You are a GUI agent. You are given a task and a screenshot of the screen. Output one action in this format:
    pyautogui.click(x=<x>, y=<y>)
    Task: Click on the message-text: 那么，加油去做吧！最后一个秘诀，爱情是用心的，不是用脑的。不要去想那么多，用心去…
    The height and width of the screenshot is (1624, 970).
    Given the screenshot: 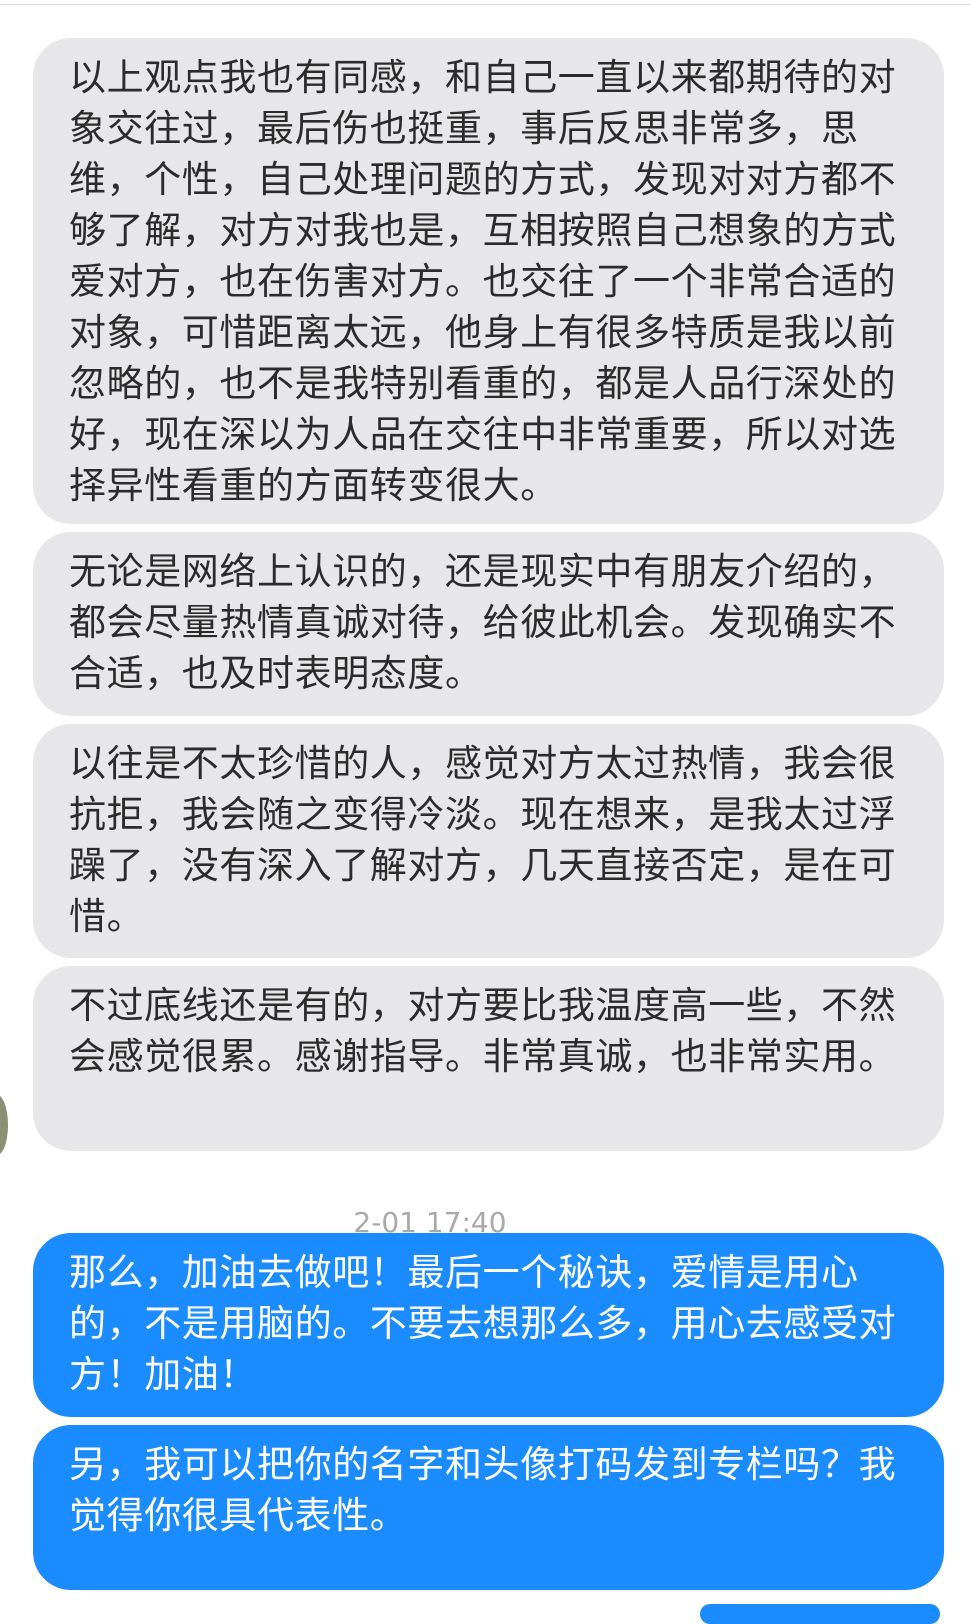 What is the action you would take?
    pyautogui.click(x=483, y=1323)
    